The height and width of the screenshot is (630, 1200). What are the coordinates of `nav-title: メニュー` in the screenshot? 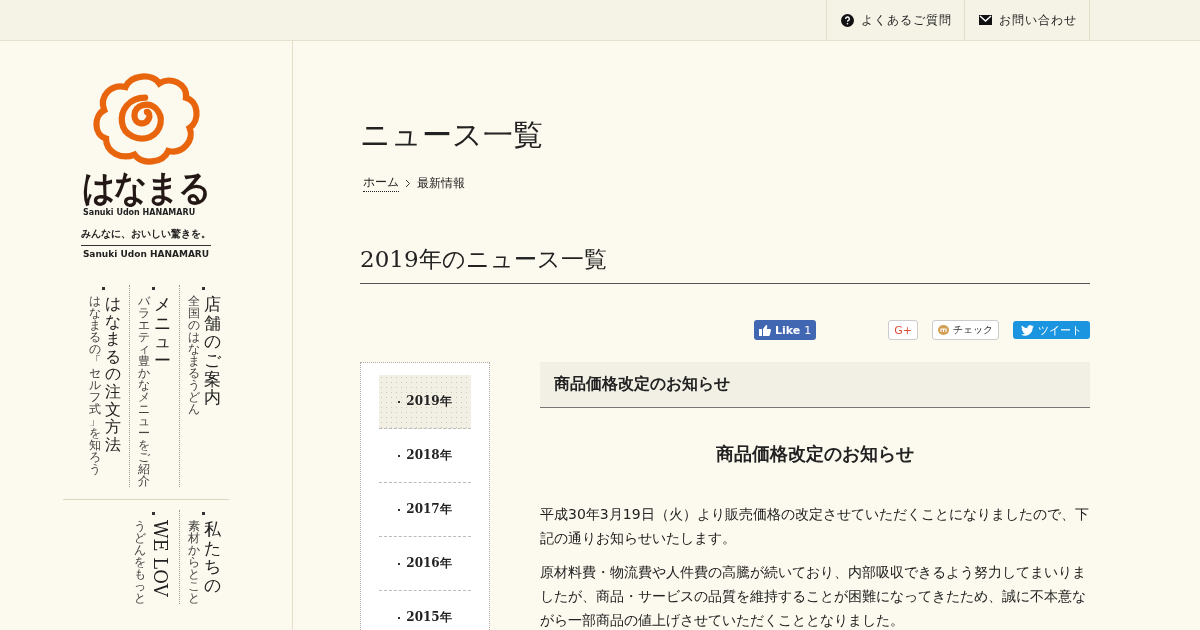 It's located at (162, 391).